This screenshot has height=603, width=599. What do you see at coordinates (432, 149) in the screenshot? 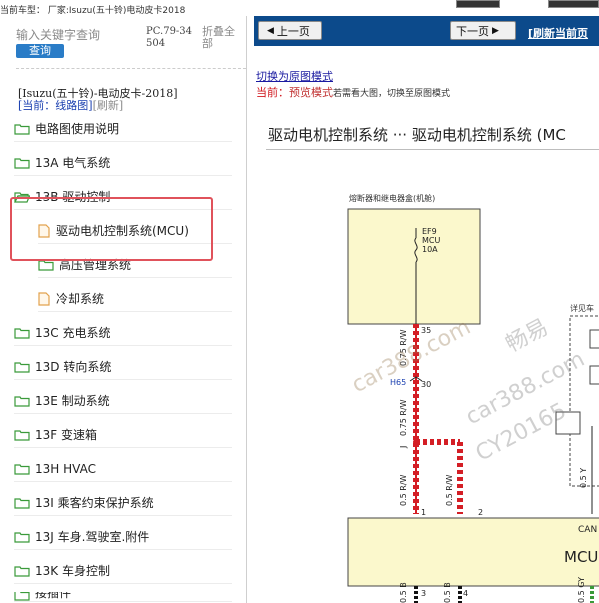
I see `title-underline` at bounding box center [432, 149].